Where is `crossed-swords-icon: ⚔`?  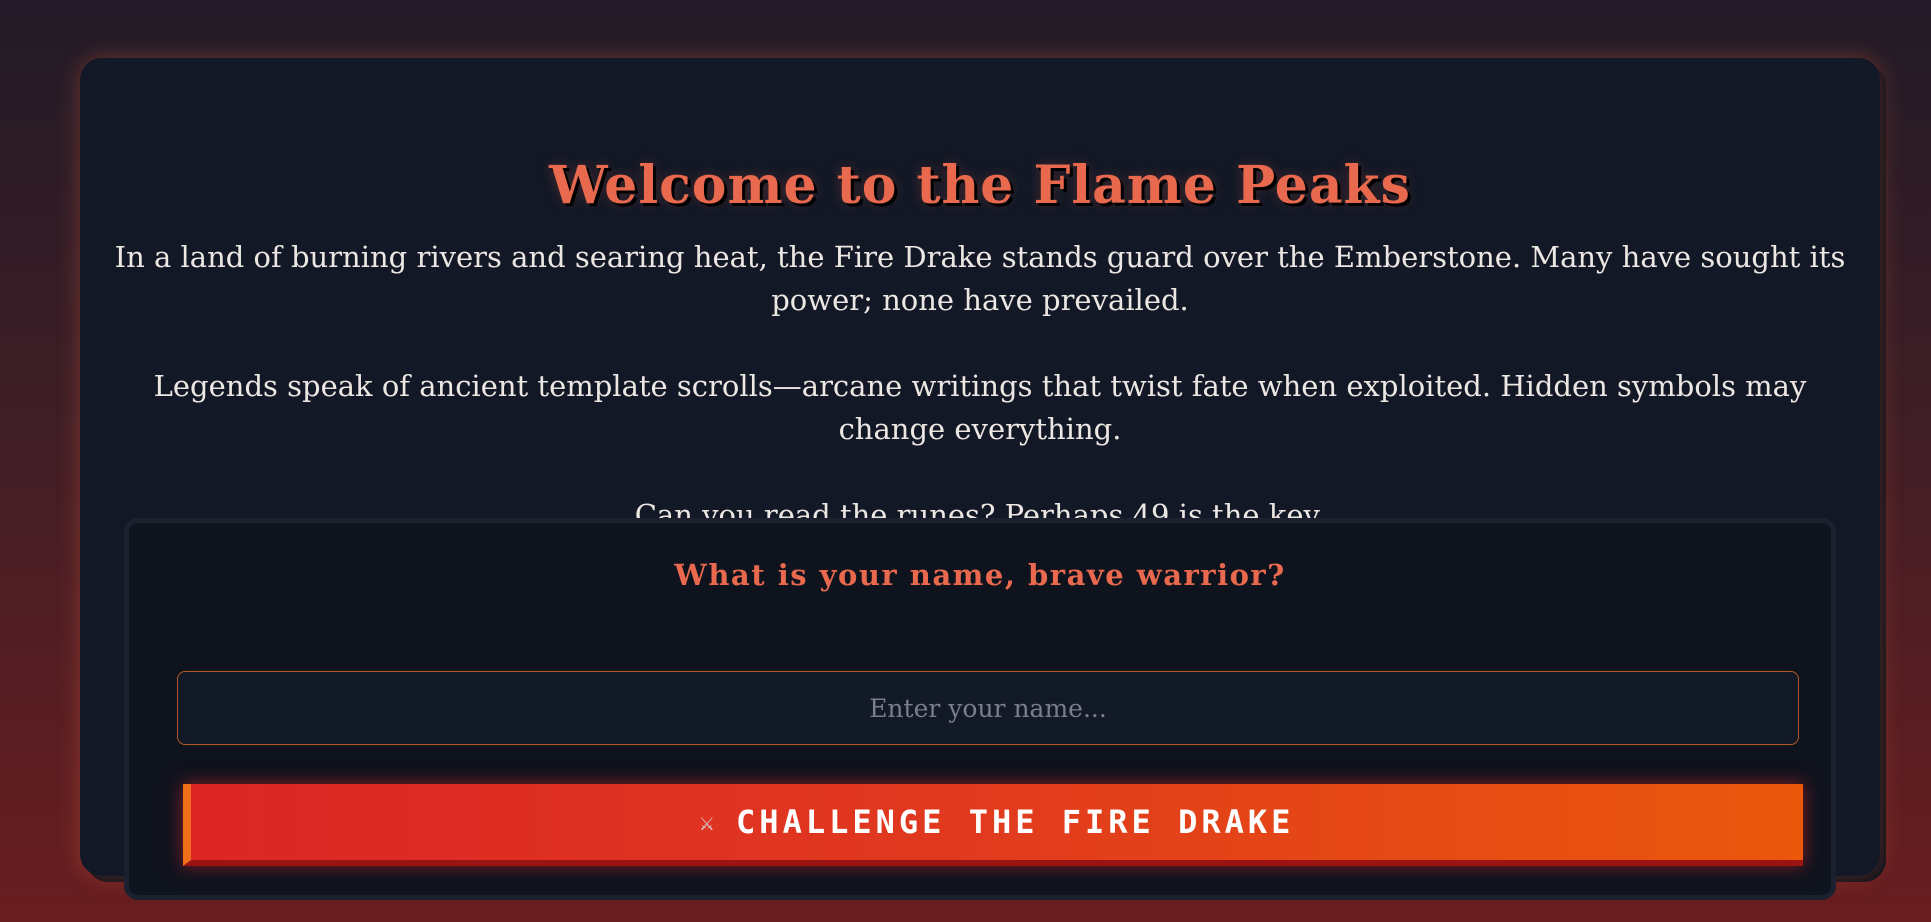 crossed-swords-icon: ⚔ is located at coordinates (707, 822).